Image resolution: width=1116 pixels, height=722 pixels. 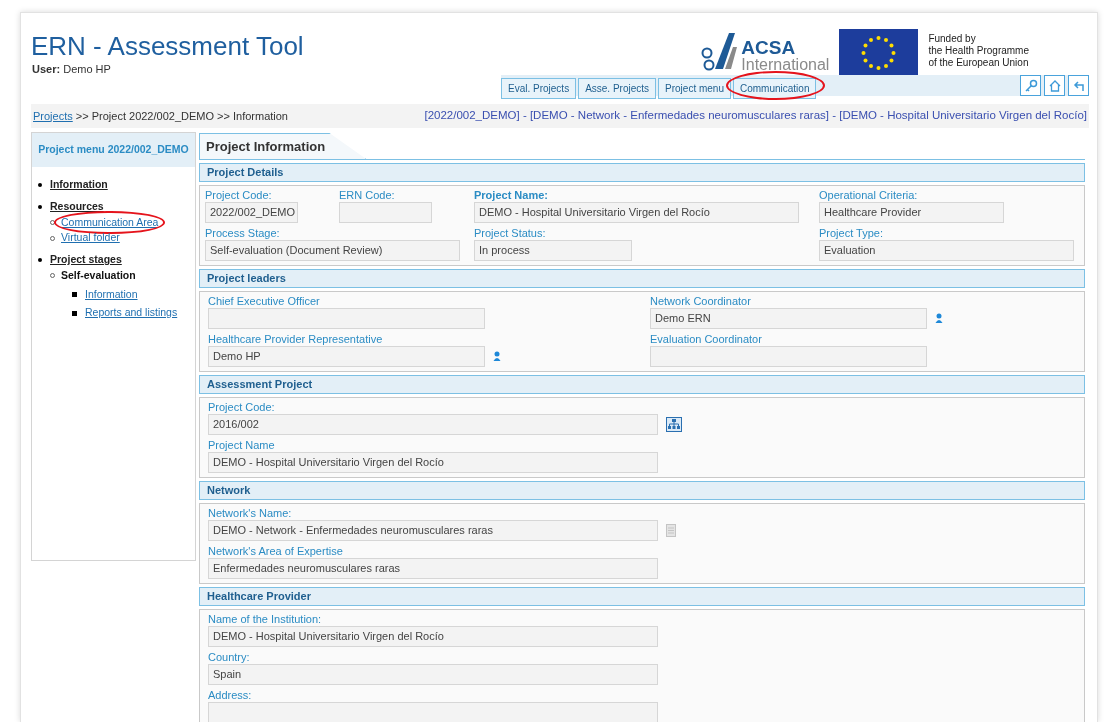 What do you see at coordinates (367, 195) in the screenshot?
I see `field-label: ERN Code:` at bounding box center [367, 195].